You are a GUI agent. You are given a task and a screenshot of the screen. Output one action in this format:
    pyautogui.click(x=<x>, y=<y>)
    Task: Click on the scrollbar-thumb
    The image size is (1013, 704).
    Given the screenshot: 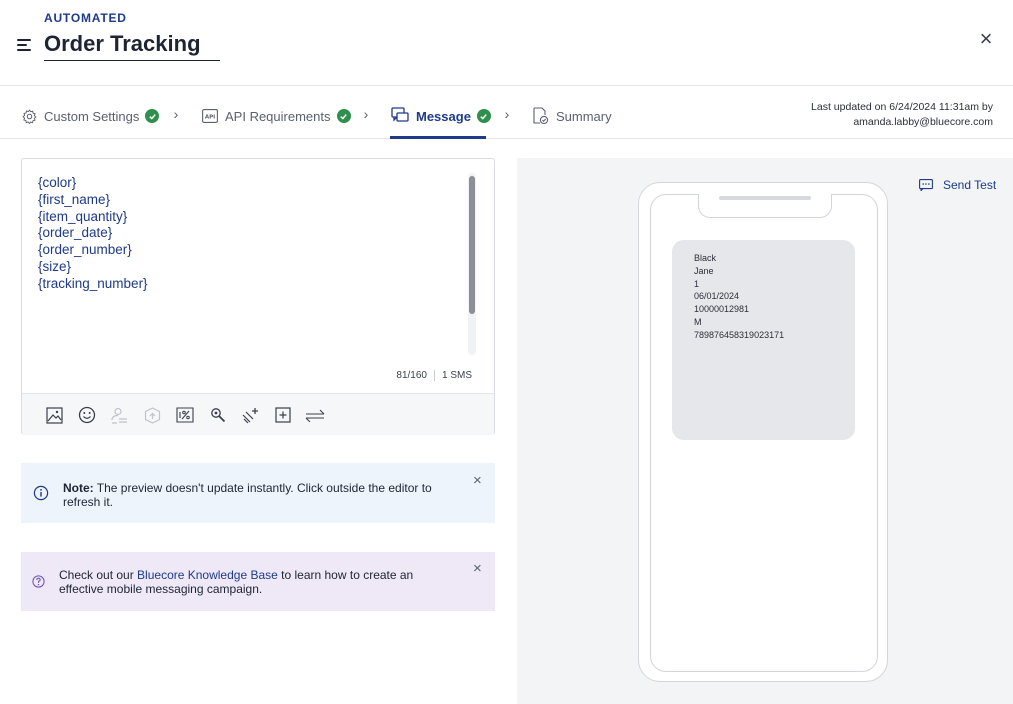 What is the action you would take?
    pyautogui.click(x=472, y=245)
    